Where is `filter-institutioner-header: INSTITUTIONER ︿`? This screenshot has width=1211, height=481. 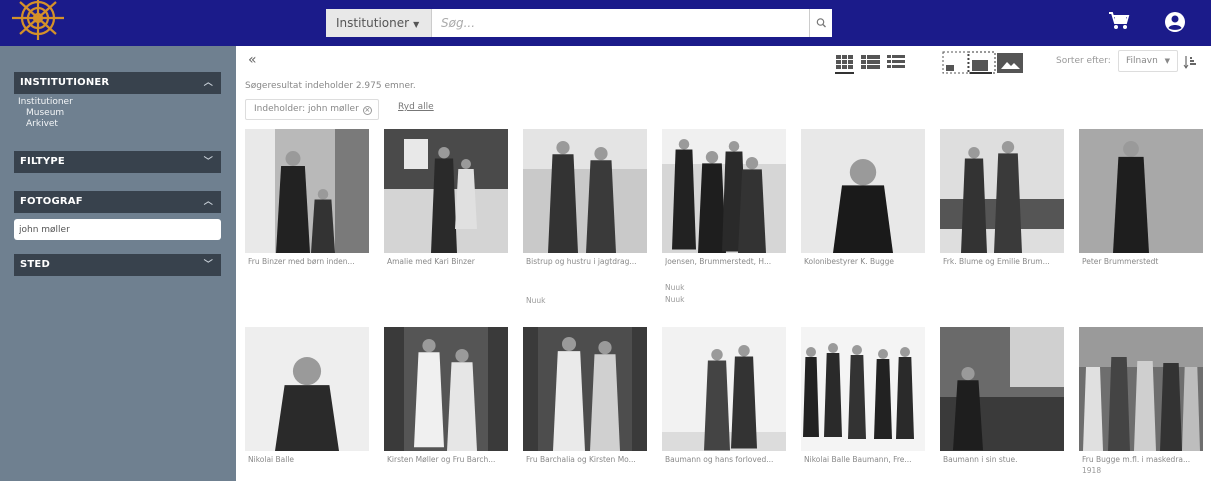
filter-institutioner-header: INSTITUTIONER ︿ is located at coordinates (117, 83).